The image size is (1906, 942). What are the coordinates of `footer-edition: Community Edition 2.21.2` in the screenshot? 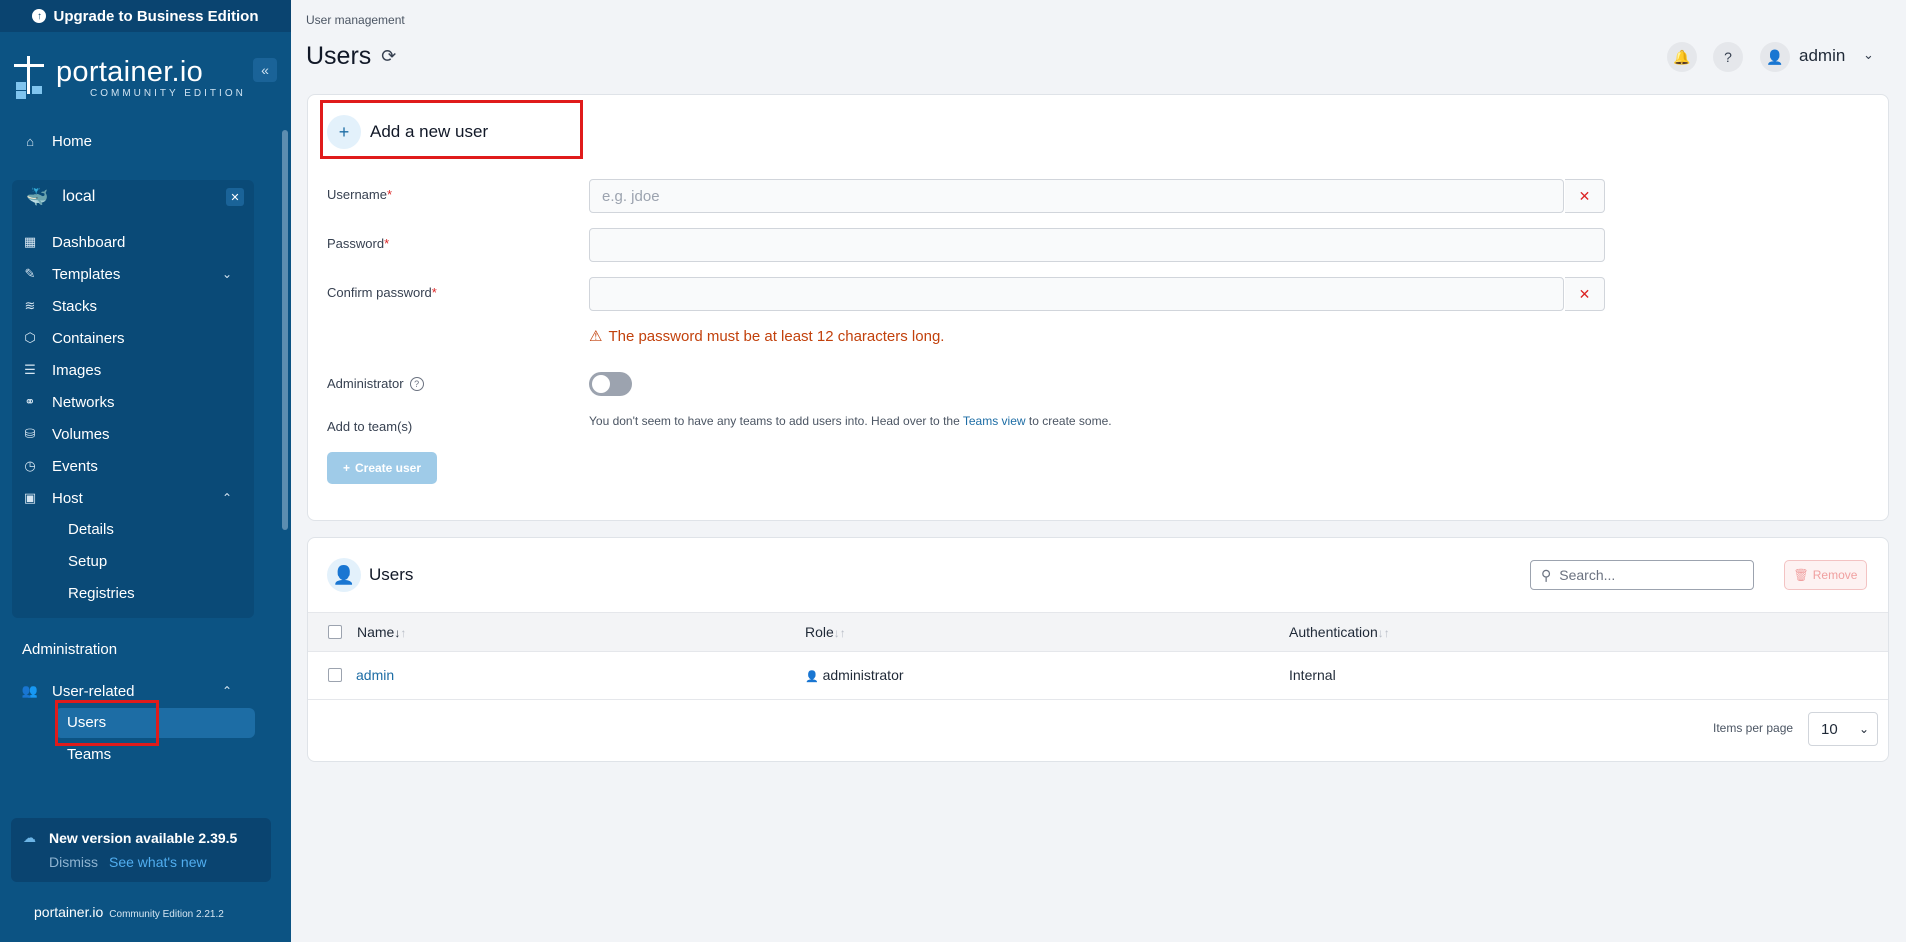 It's located at (166, 914).